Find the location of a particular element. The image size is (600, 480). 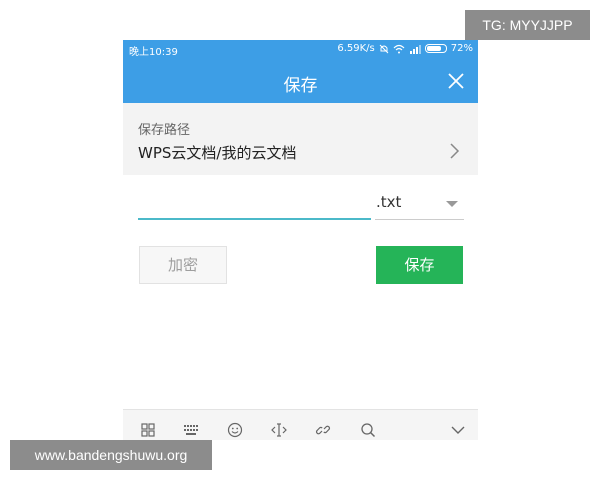

close-icon is located at coordinates (456, 81).